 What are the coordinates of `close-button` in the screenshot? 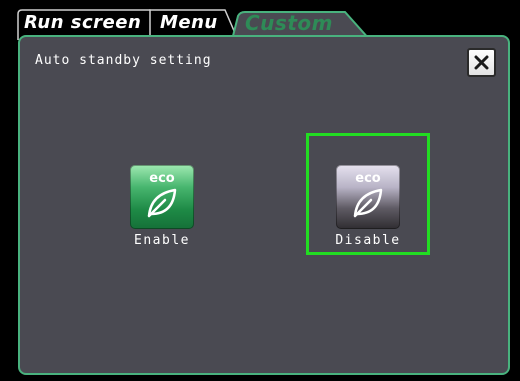 It's located at (481, 62).